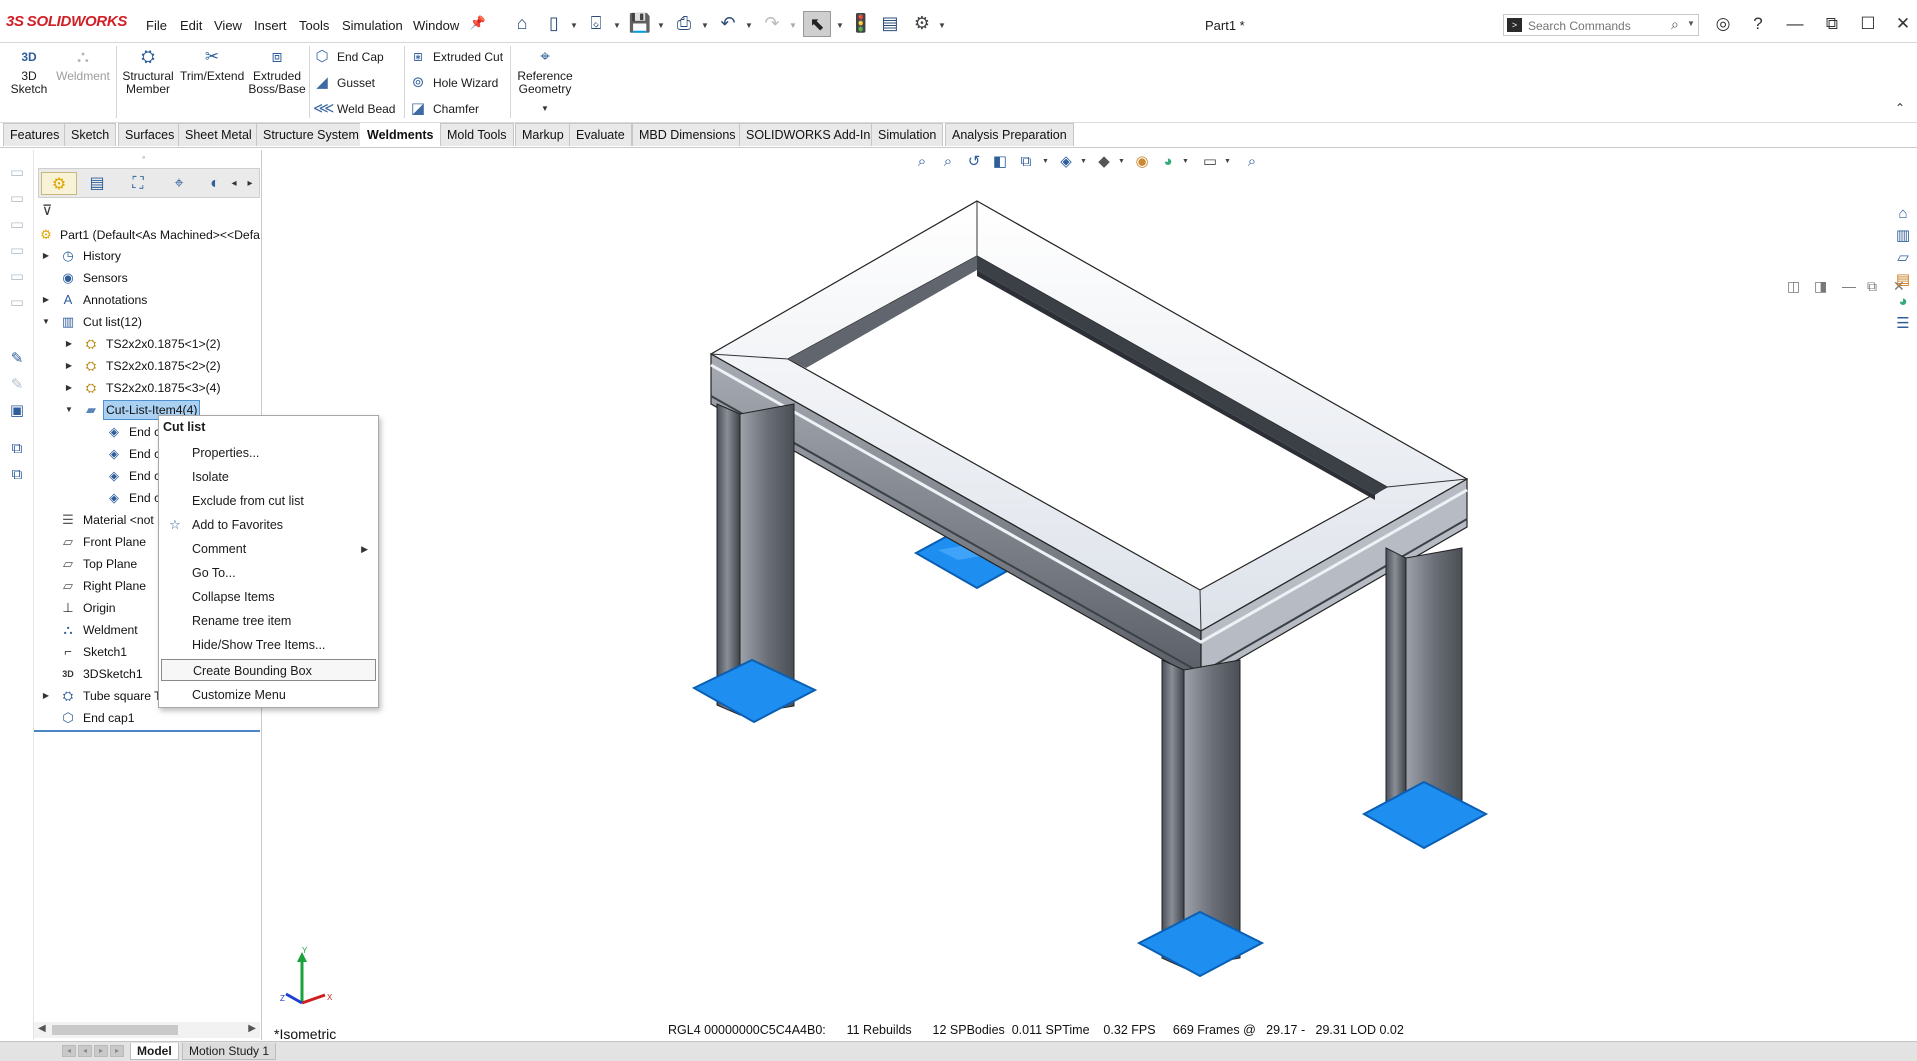 The image size is (1917, 1061). Describe the element at coordinates (1425, 698) in the screenshot. I see `leg-right` at that location.